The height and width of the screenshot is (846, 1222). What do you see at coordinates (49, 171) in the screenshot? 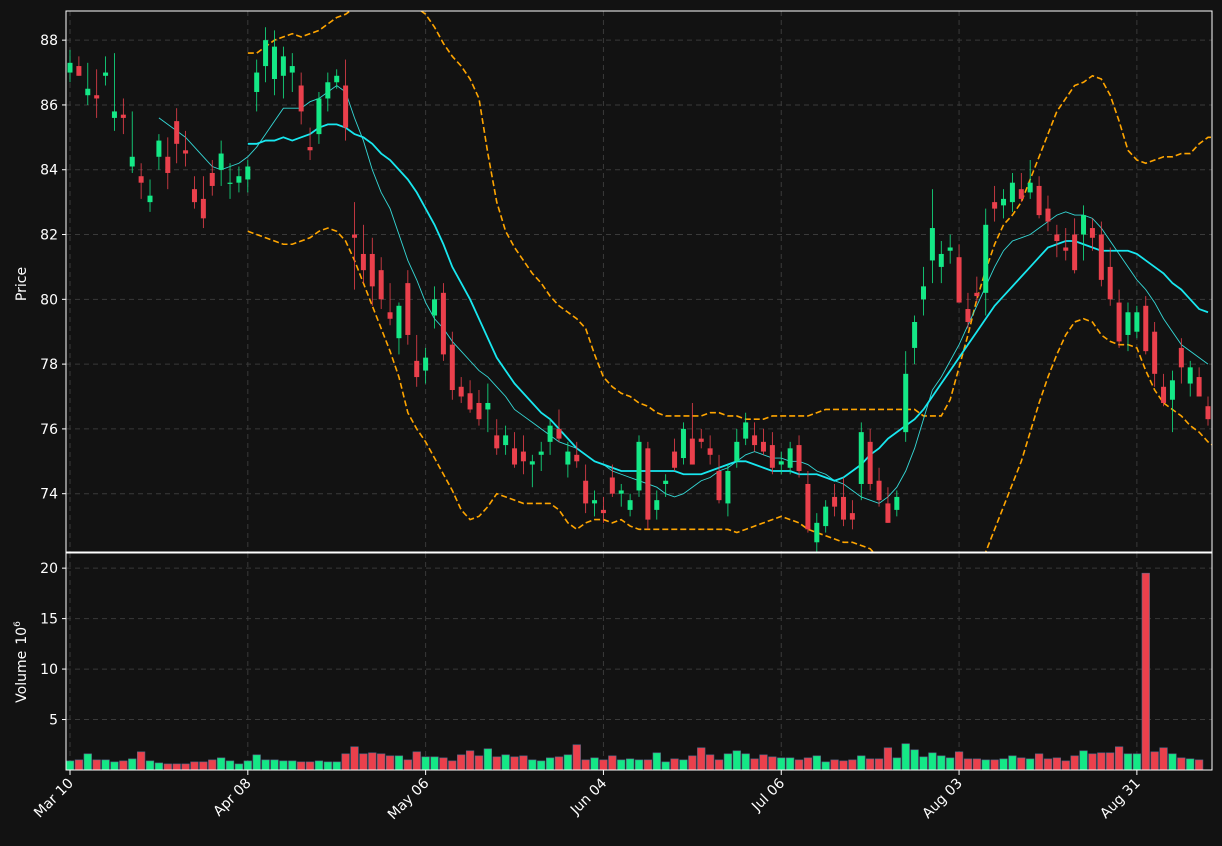
I see `price-tick-label: 84` at bounding box center [49, 171].